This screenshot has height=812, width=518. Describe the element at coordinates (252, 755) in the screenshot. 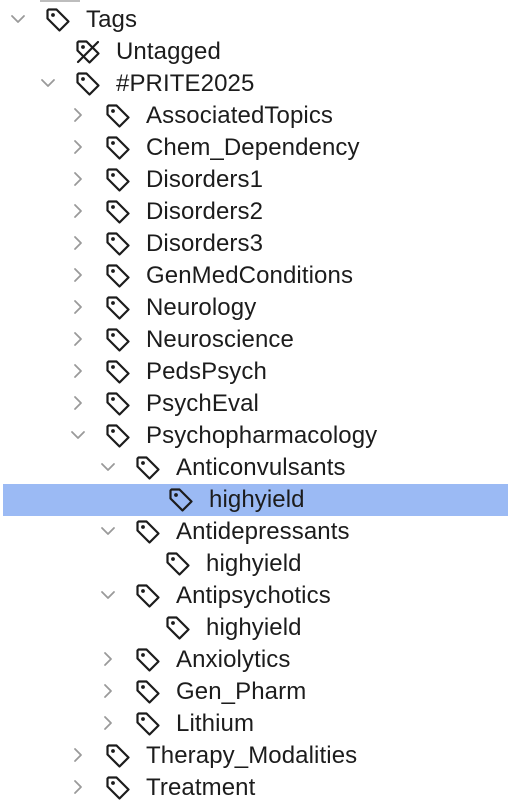

I see `tree-row-label: Therapy_Modalities` at that location.